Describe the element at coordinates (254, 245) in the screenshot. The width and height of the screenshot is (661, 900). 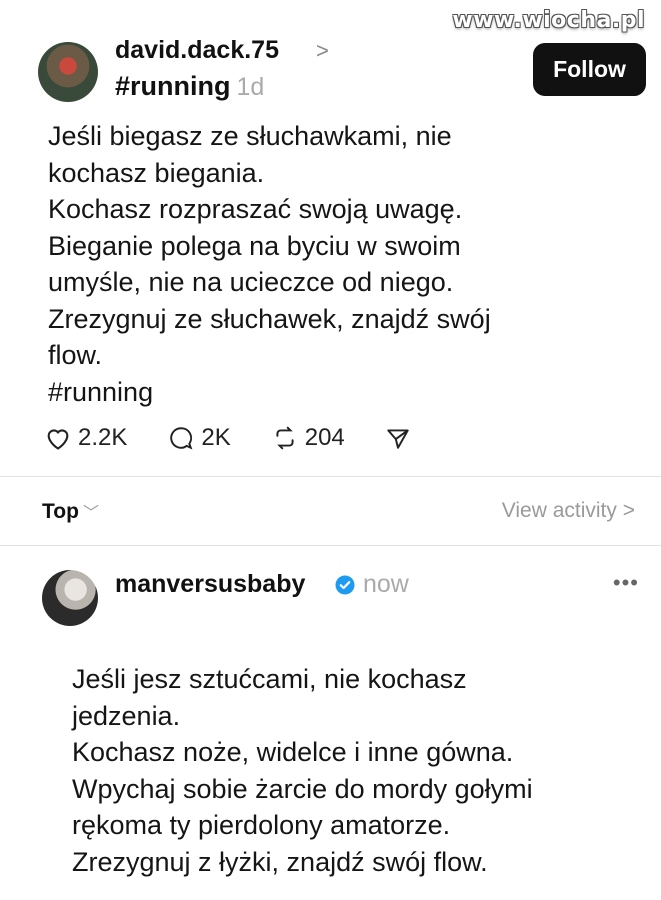
I see `post-line: Bieganie polega na byciu w swoim` at that location.